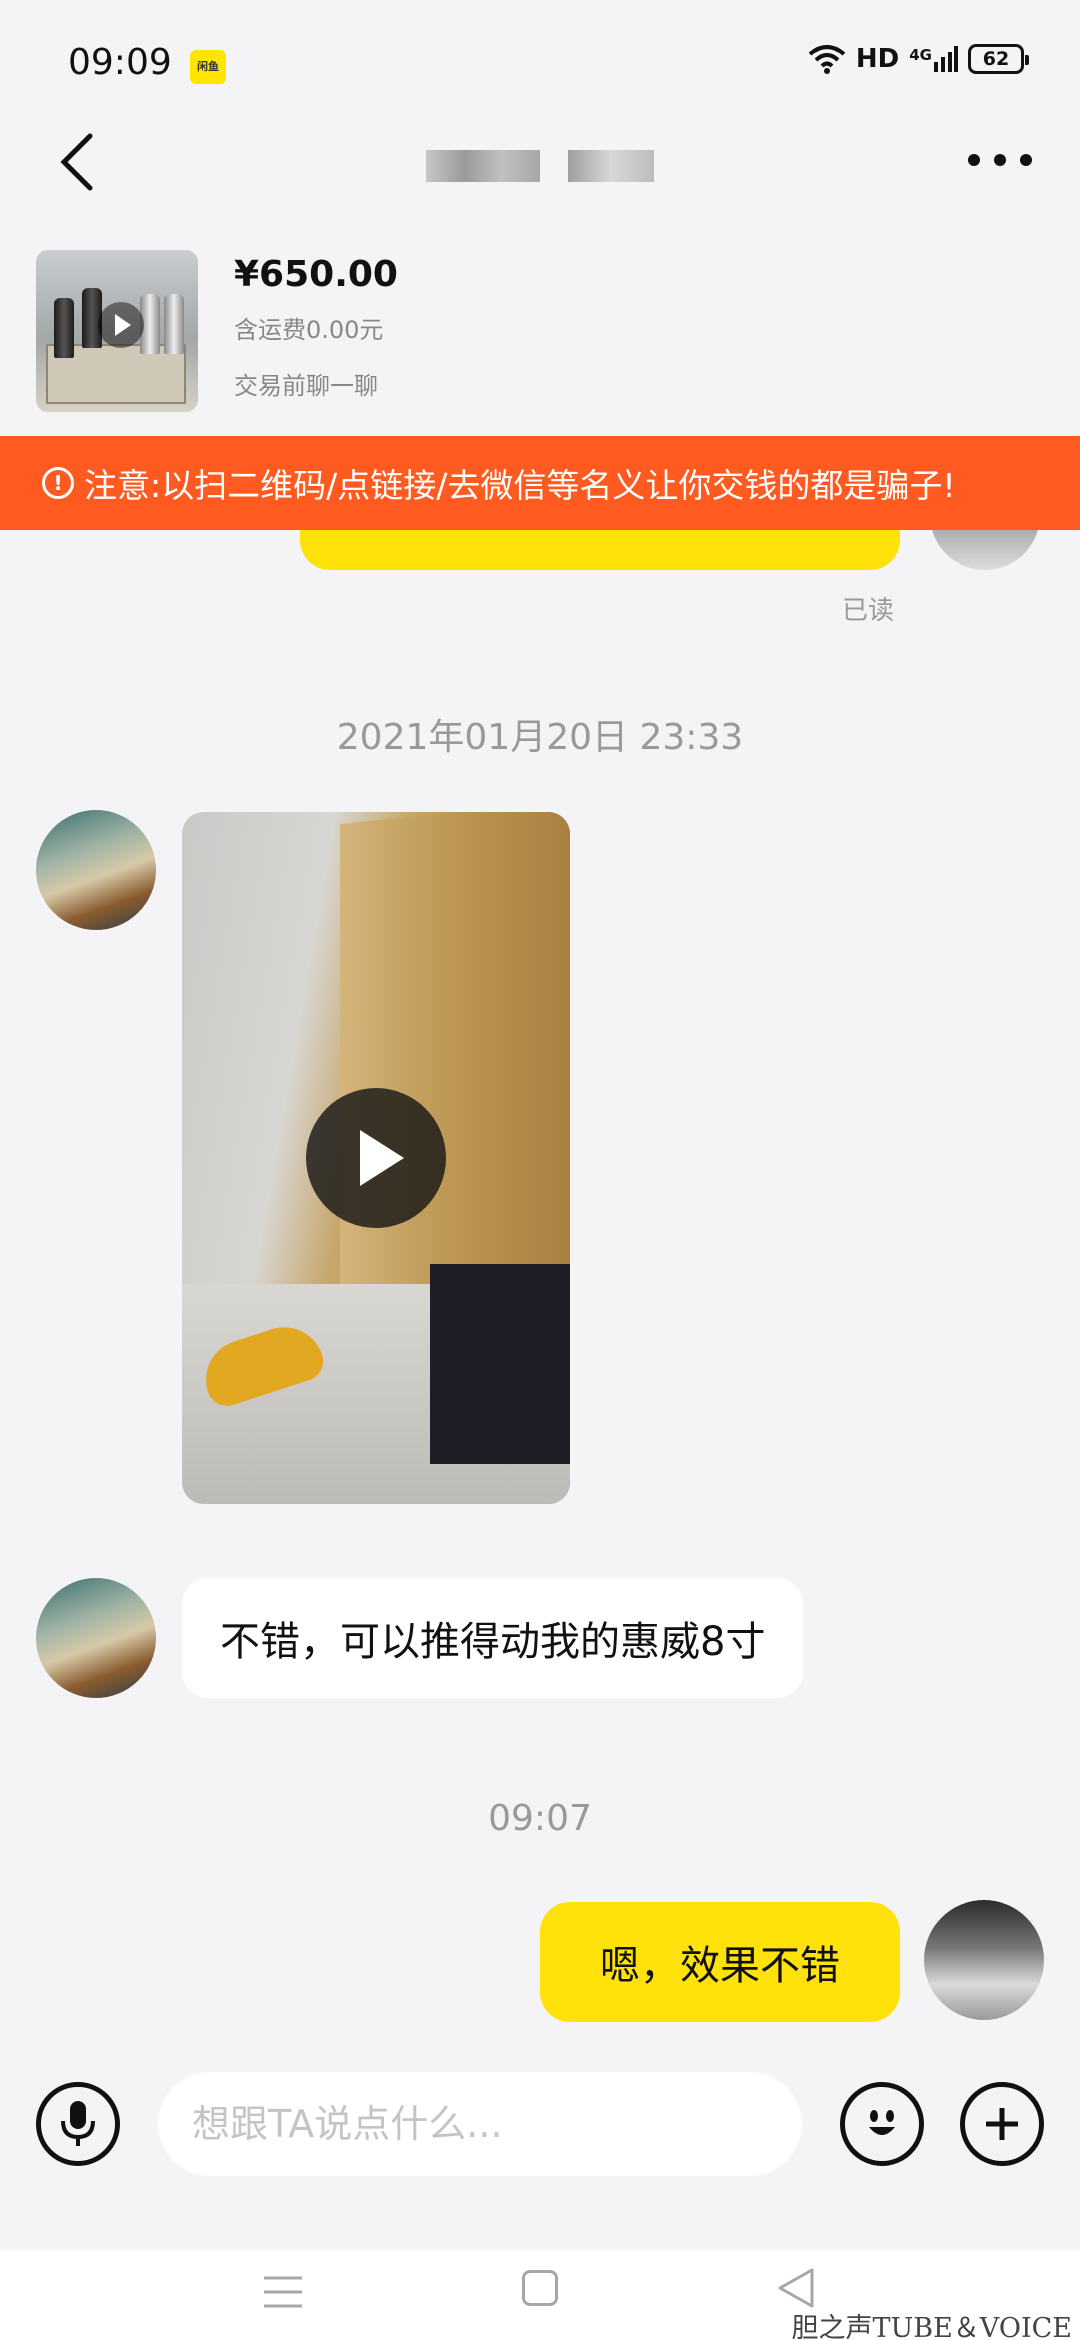  I want to click on play-icon, so click(376, 1158).